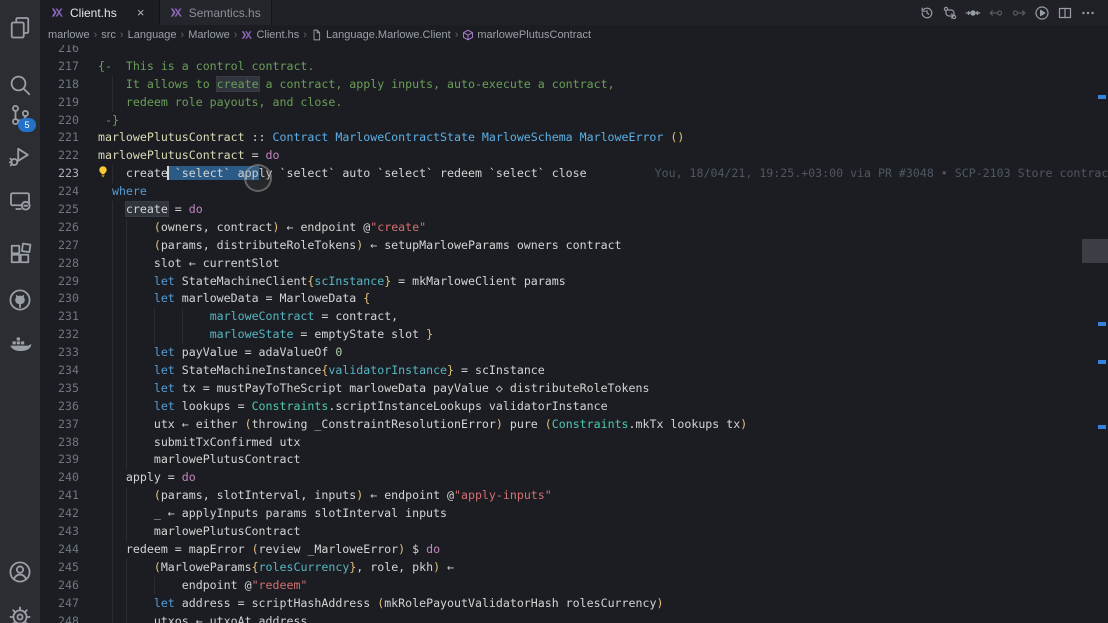  I want to click on code-line-222: 222 marlowePlutusContract = do, so click(574, 156).